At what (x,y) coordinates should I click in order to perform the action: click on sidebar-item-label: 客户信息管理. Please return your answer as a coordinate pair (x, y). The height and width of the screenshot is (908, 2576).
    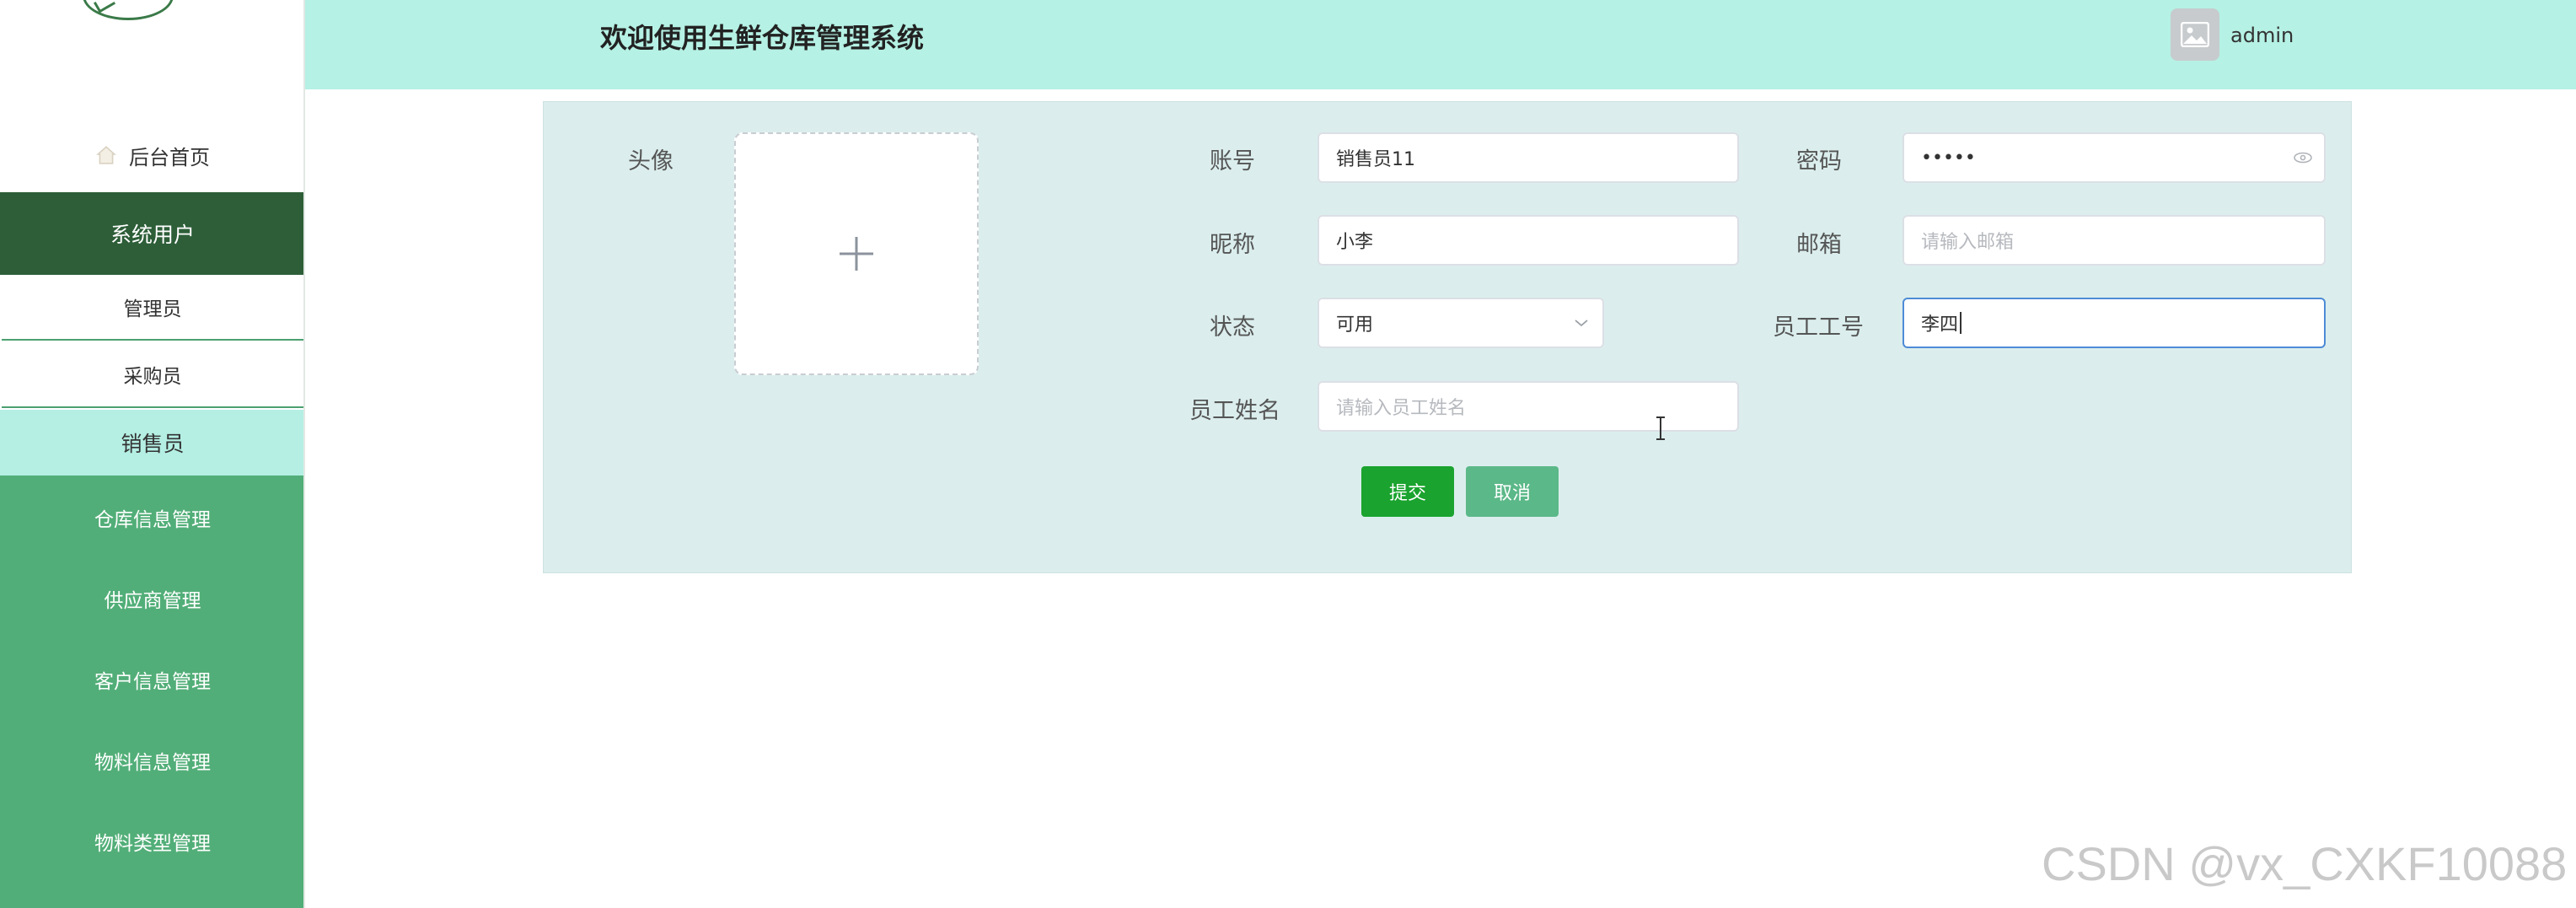
    Looking at the image, I should click on (152, 682).